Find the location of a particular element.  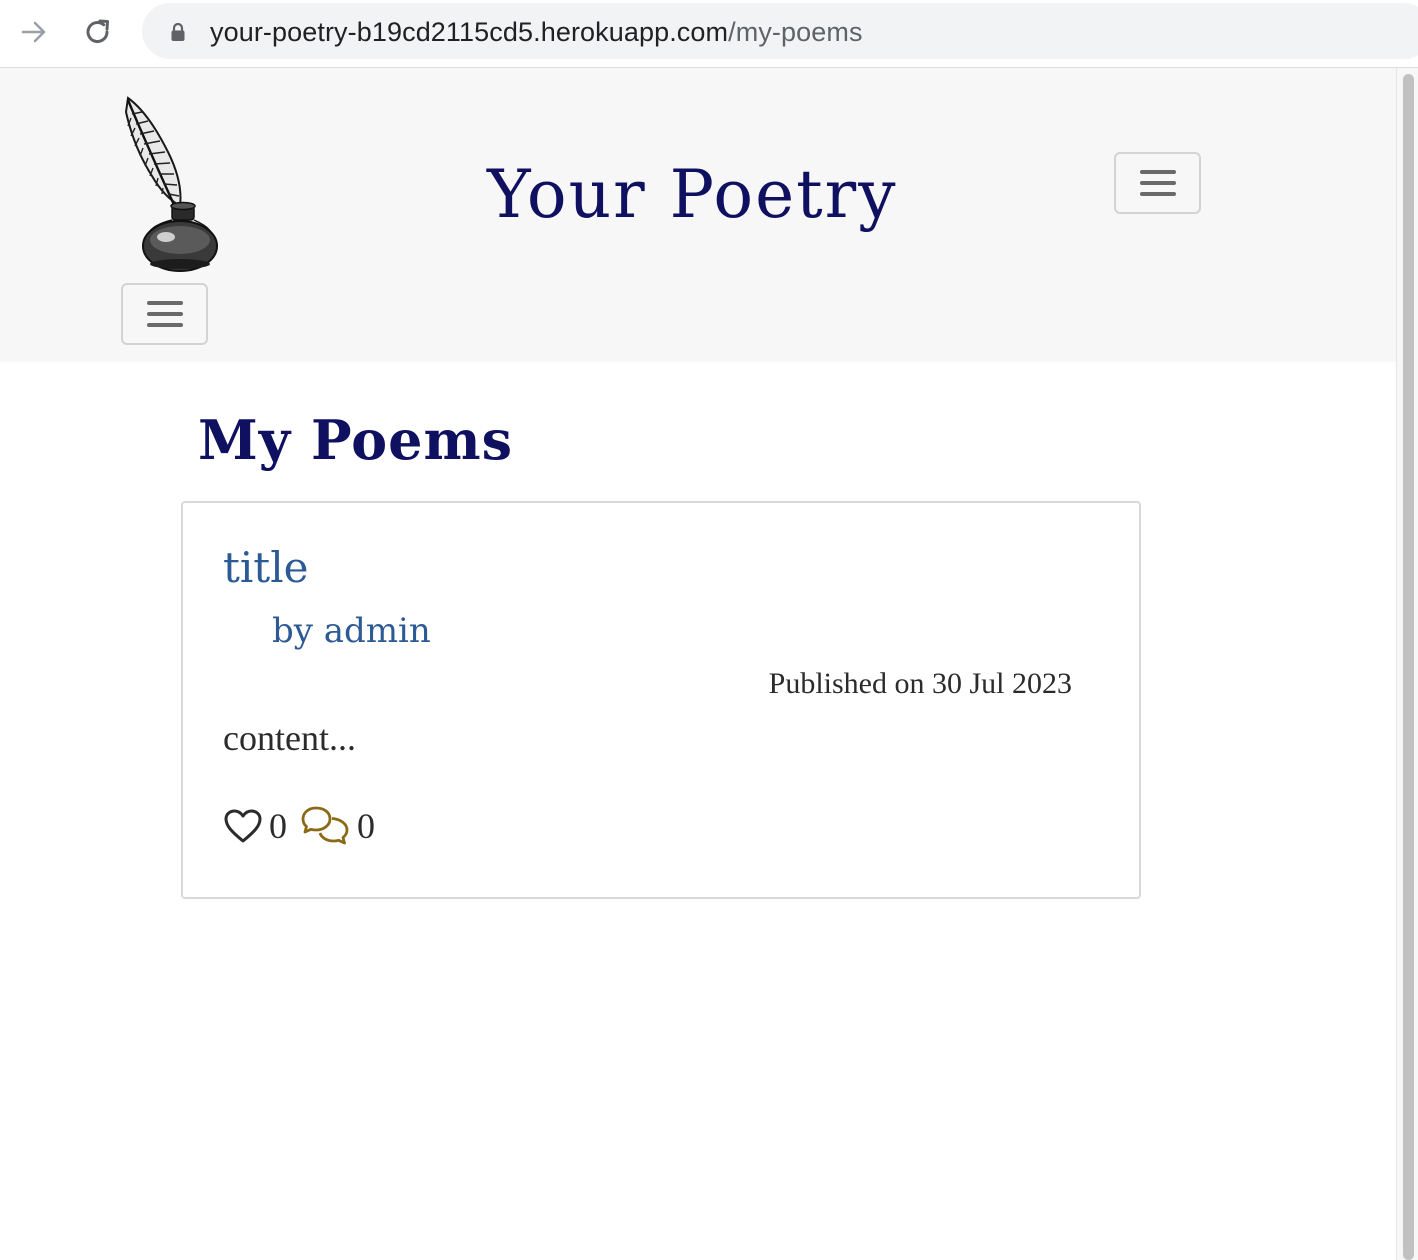

secondary-menu-toggle is located at coordinates (164, 314).